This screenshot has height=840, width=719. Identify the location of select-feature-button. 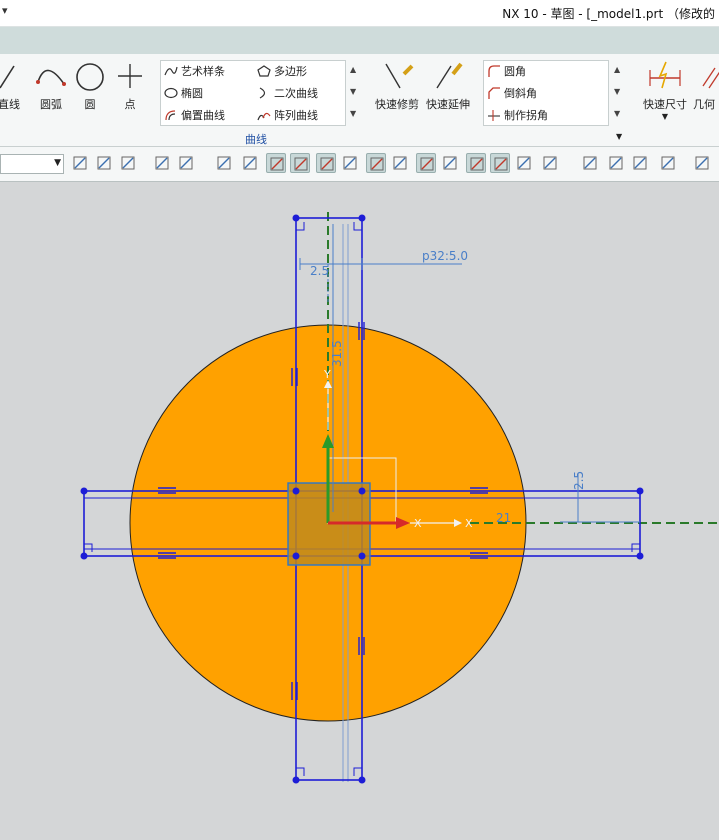
(80, 163).